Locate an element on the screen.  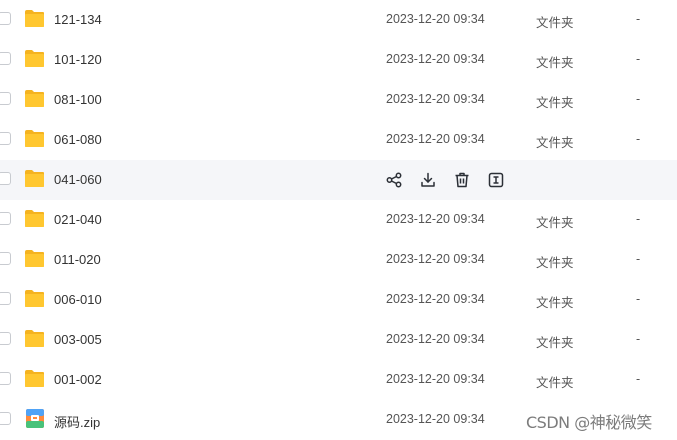
file-name: 021-040 is located at coordinates (78, 219).